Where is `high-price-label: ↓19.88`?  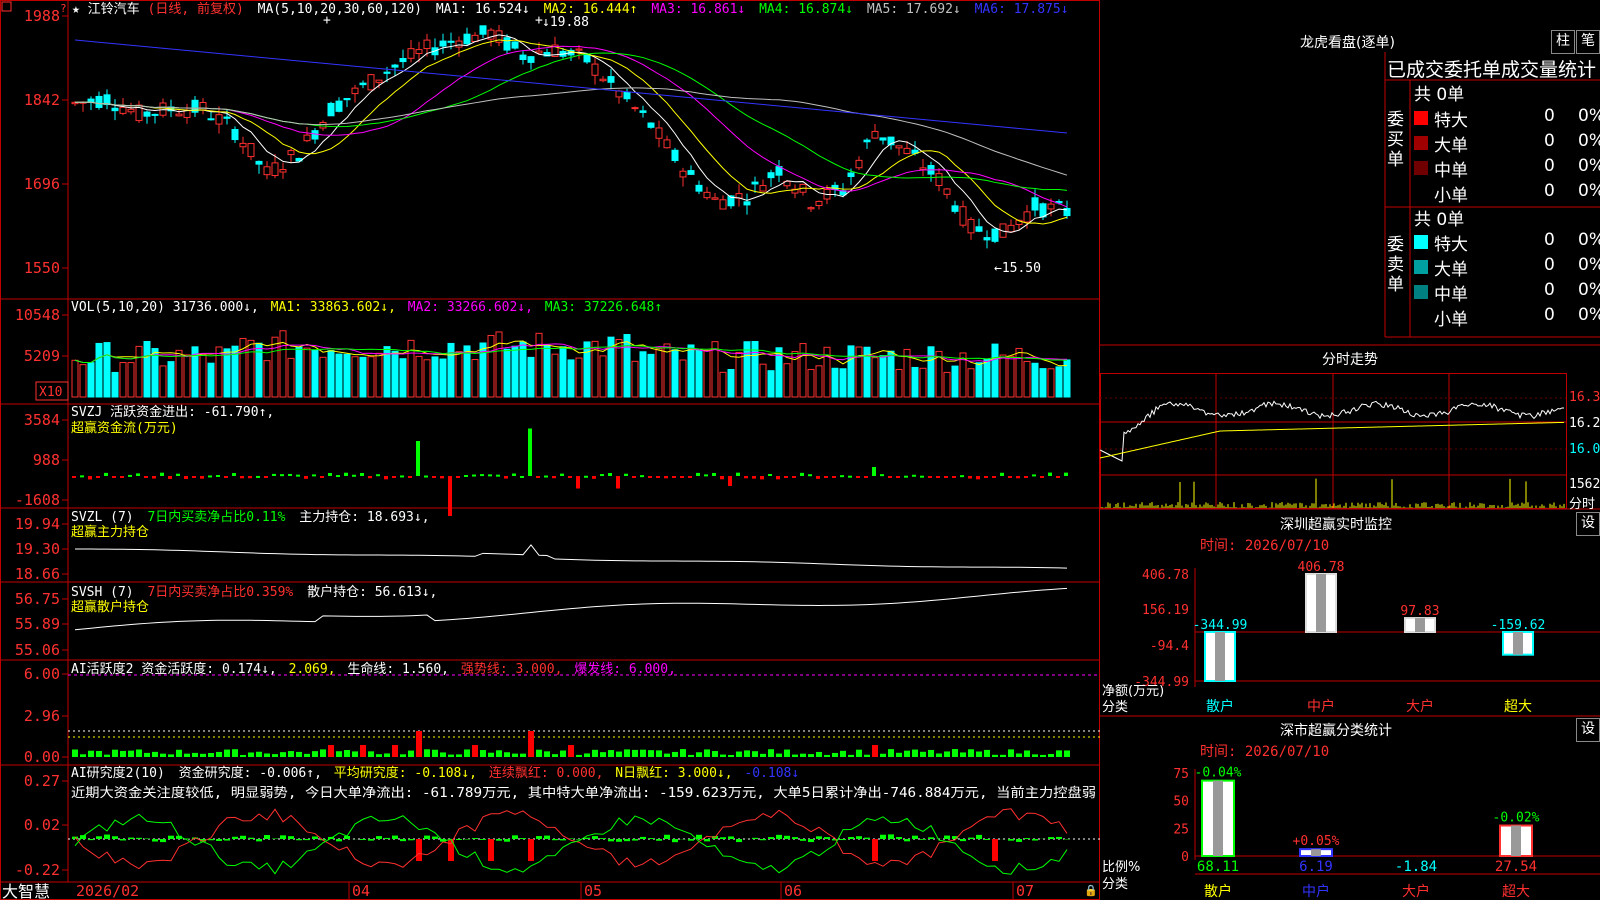
high-price-label: ↓19.88 is located at coordinates (565, 22).